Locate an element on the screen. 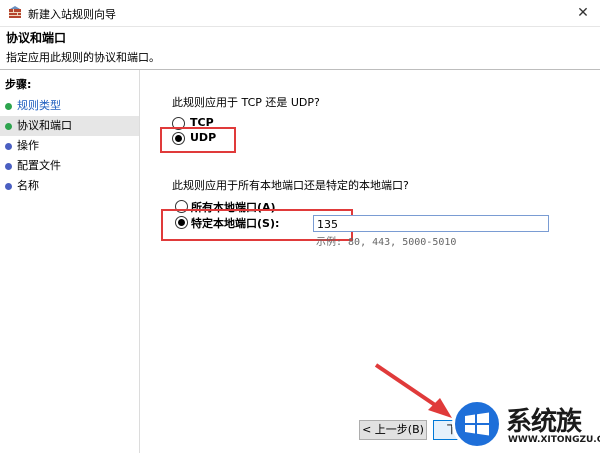 This screenshot has width=600, height=453. sidebar-item-action: 操作 is located at coordinates (69, 146).